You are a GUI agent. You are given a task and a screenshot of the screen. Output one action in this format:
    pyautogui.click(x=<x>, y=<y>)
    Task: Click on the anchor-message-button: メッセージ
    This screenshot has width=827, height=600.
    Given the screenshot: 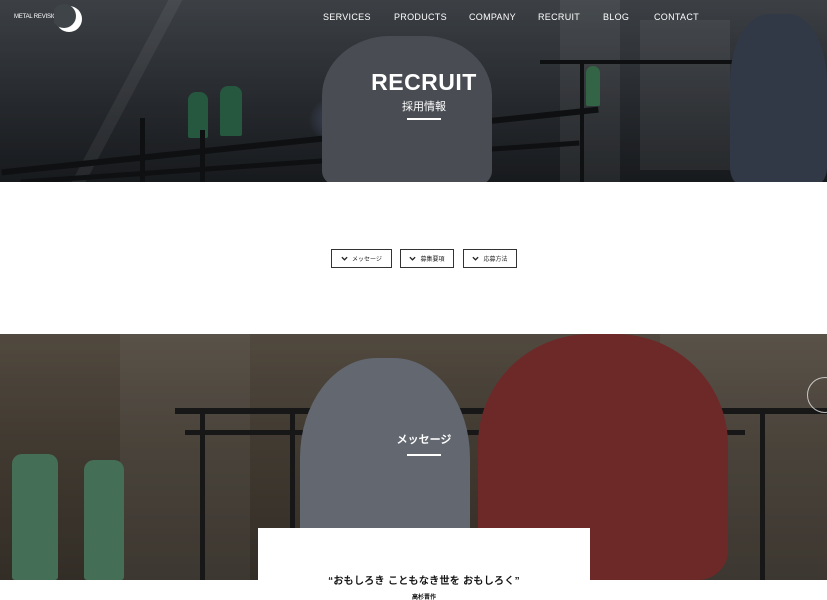 What is the action you would take?
    pyautogui.click(x=361, y=258)
    